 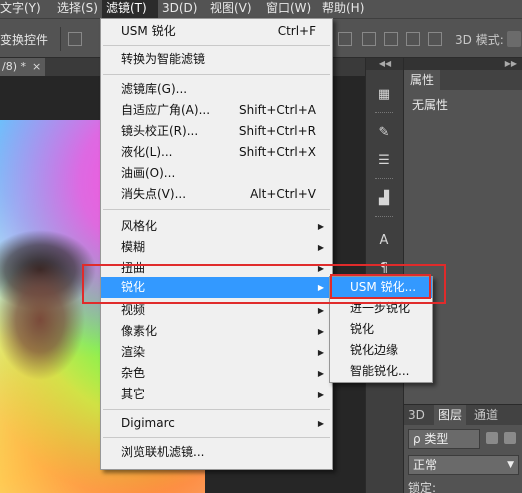 I want to click on brush-icon: ✎, so click(x=384, y=132).